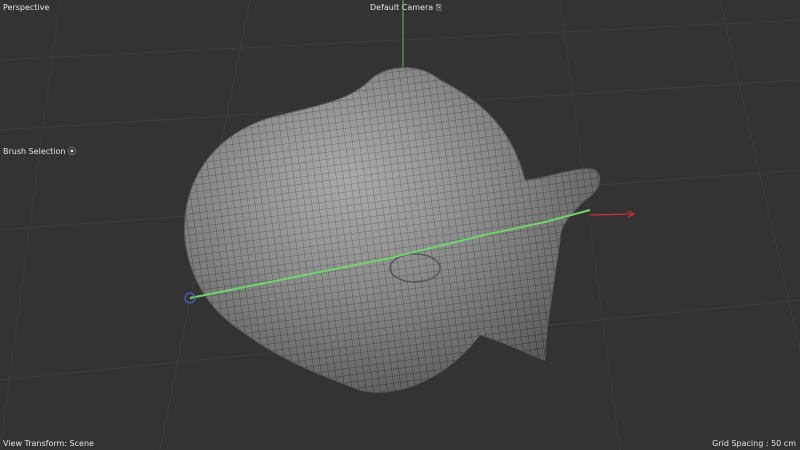 The width and height of the screenshot is (800, 450). I want to click on view-transform-label: View Transform: Scene, so click(48, 443).